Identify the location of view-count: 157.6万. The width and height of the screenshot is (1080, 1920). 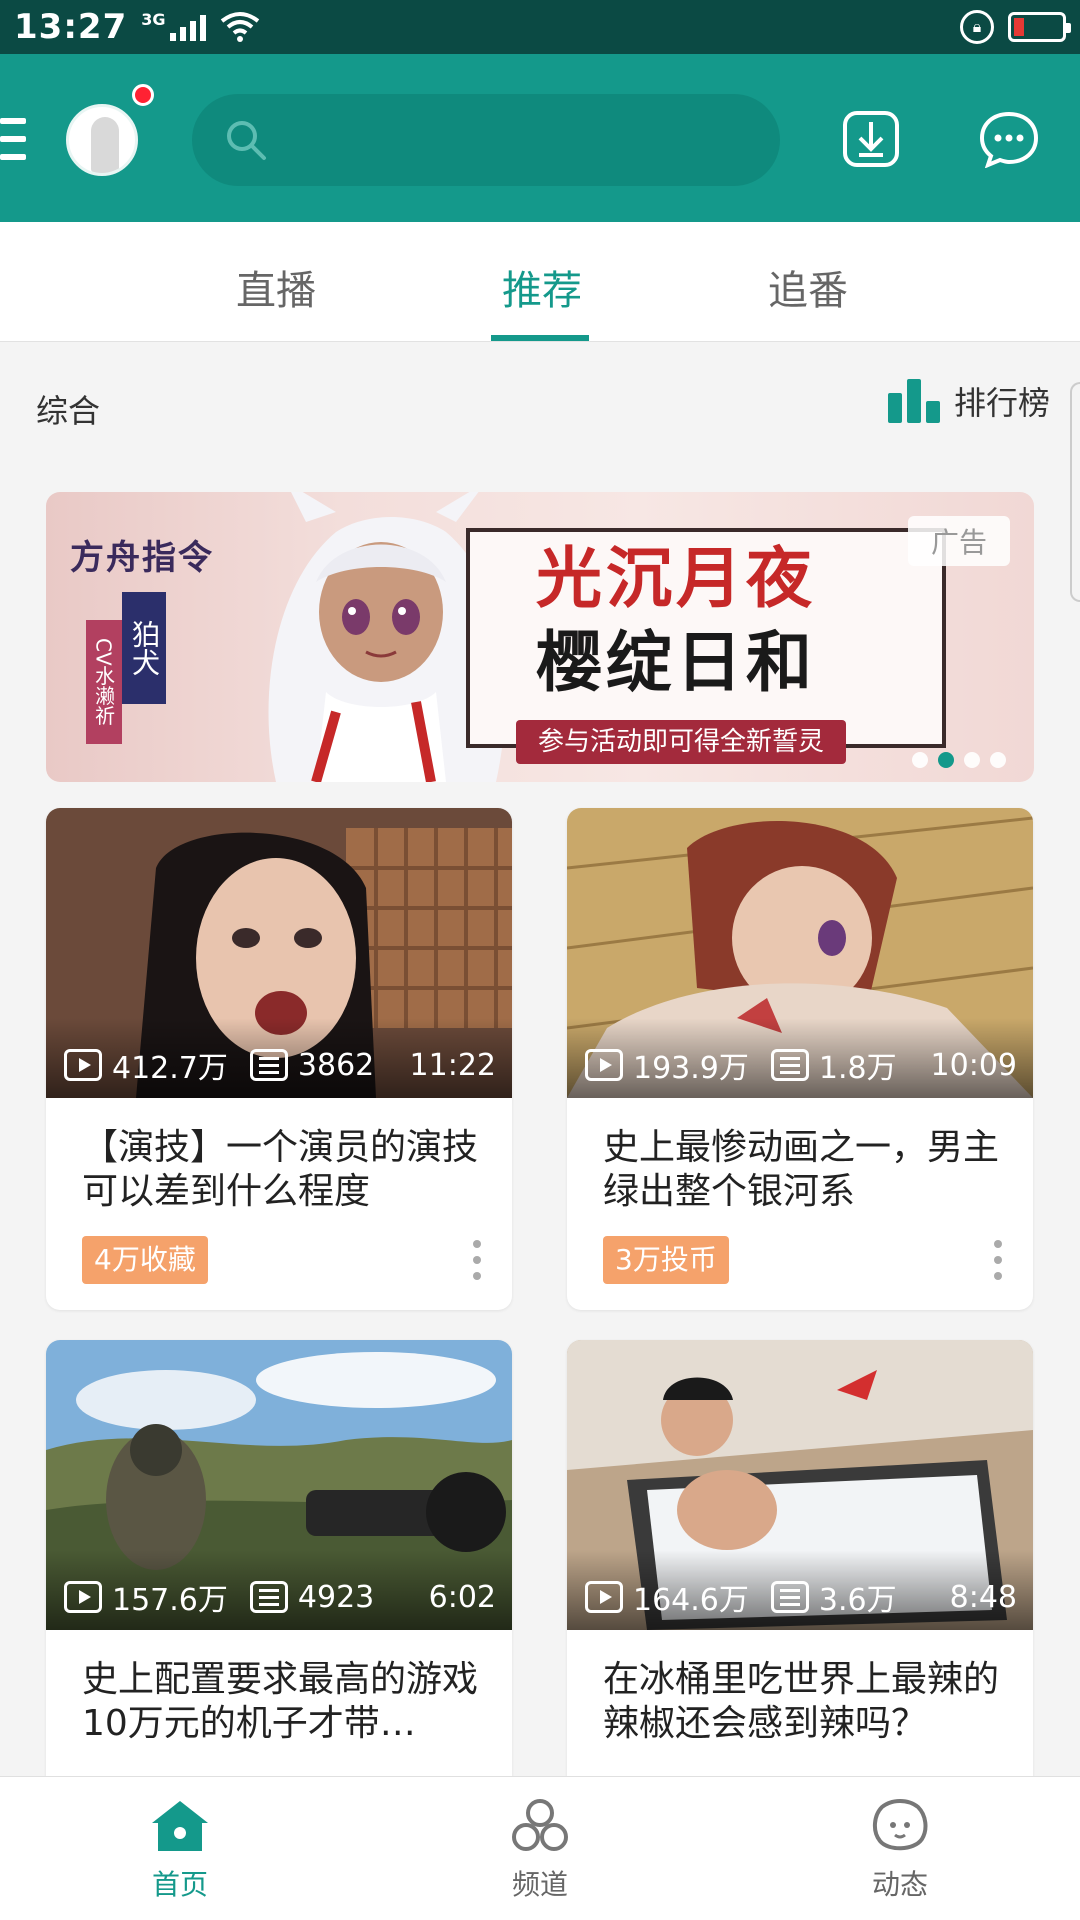
(170, 1600).